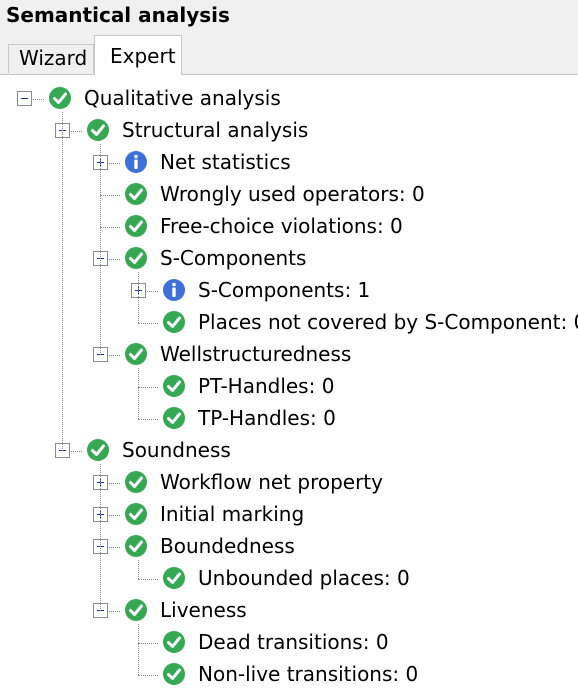  I want to click on tree-node-label: Dead transitions: 0, so click(293, 642).